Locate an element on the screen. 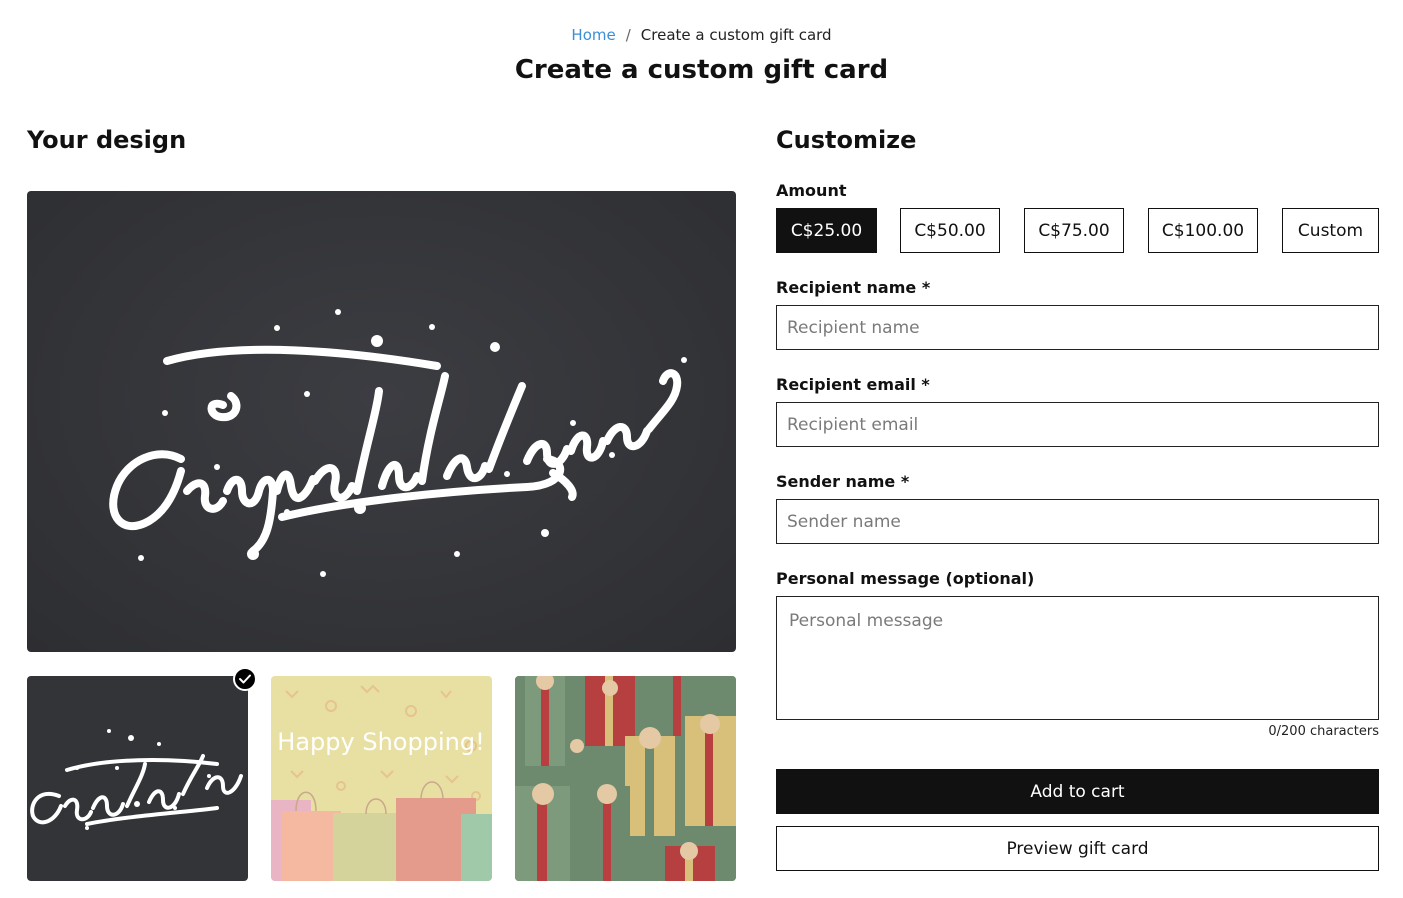 The width and height of the screenshot is (1403, 898). breadcrumb: Home / Create a custom gift card is located at coordinates (701, 35).